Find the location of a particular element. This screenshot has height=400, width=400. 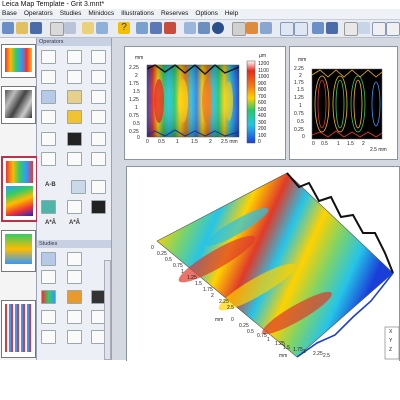

image-icon is located at coordinates (204, 28).